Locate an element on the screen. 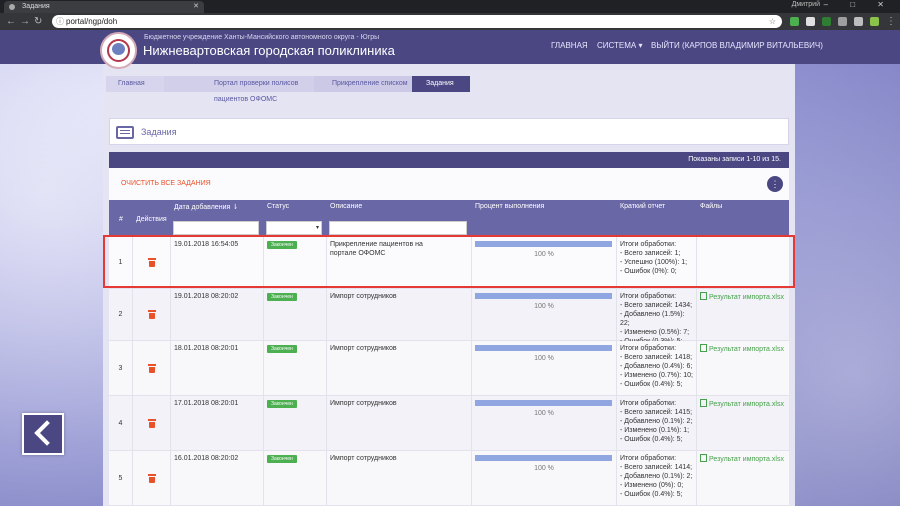 Image resolution: width=900 pixels, height=506 pixels. bookmark-star-icon: ☆ is located at coordinates (772, 21).